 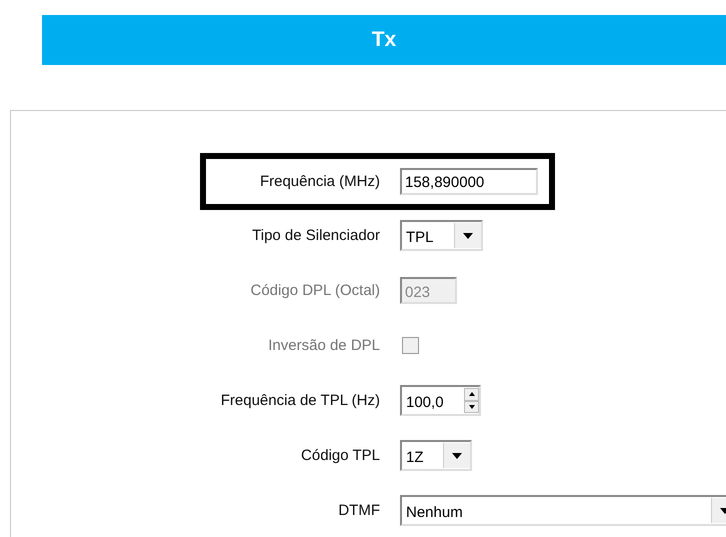 I want to click on field-label: Código DPL (Octal), so click(x=315, y=290).